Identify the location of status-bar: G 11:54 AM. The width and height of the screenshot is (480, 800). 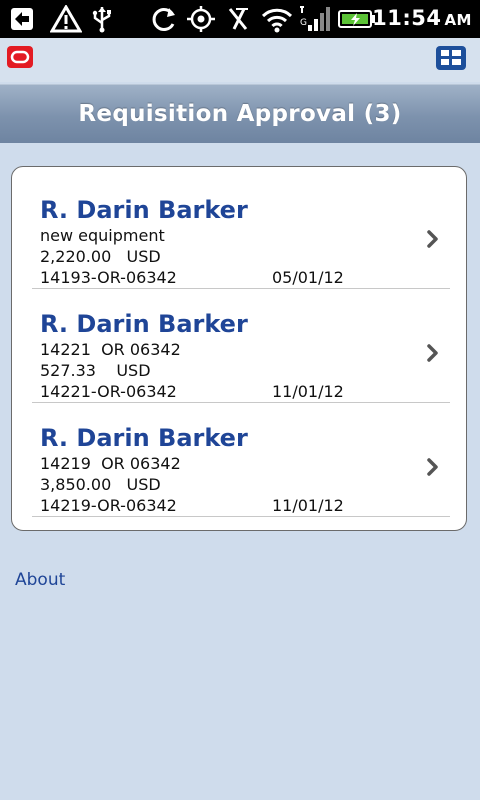
(240, 19).